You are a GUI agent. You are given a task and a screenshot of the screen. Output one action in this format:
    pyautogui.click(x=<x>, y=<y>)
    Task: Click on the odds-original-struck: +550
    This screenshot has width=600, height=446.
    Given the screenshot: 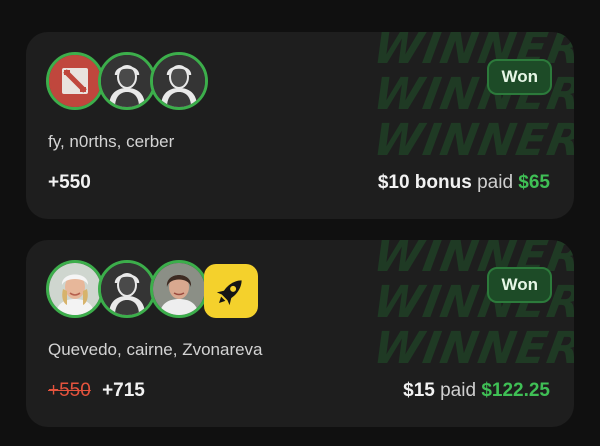 What is the action you would take?
    pyautogui.click(x=69, y=390)
    